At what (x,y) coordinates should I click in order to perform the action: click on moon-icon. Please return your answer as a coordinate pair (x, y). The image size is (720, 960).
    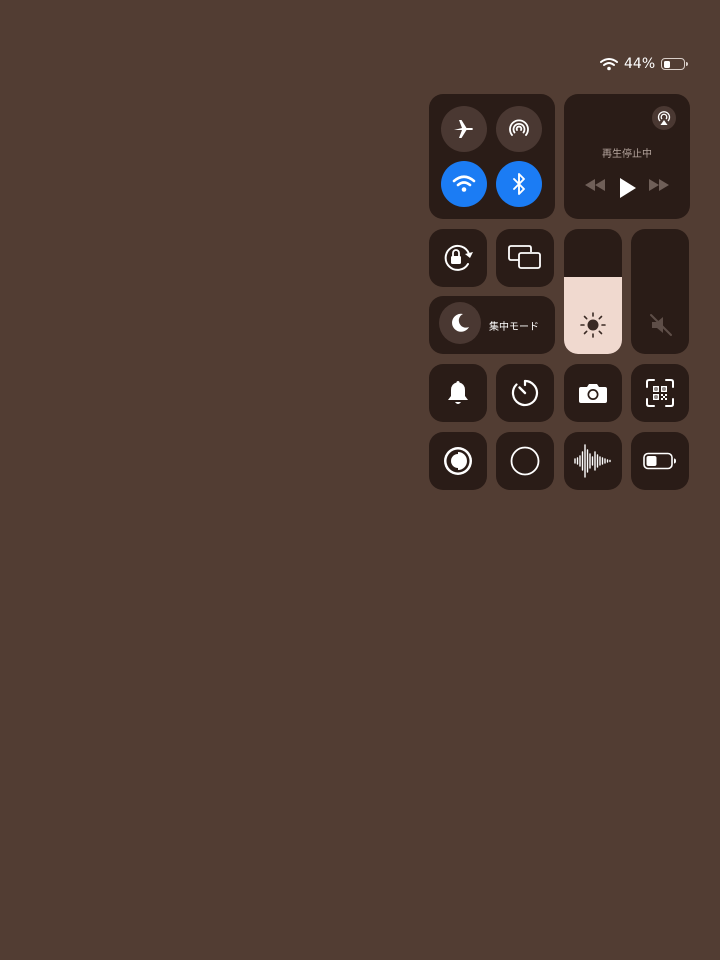
    Looking at the image, I should click on (460, 322).